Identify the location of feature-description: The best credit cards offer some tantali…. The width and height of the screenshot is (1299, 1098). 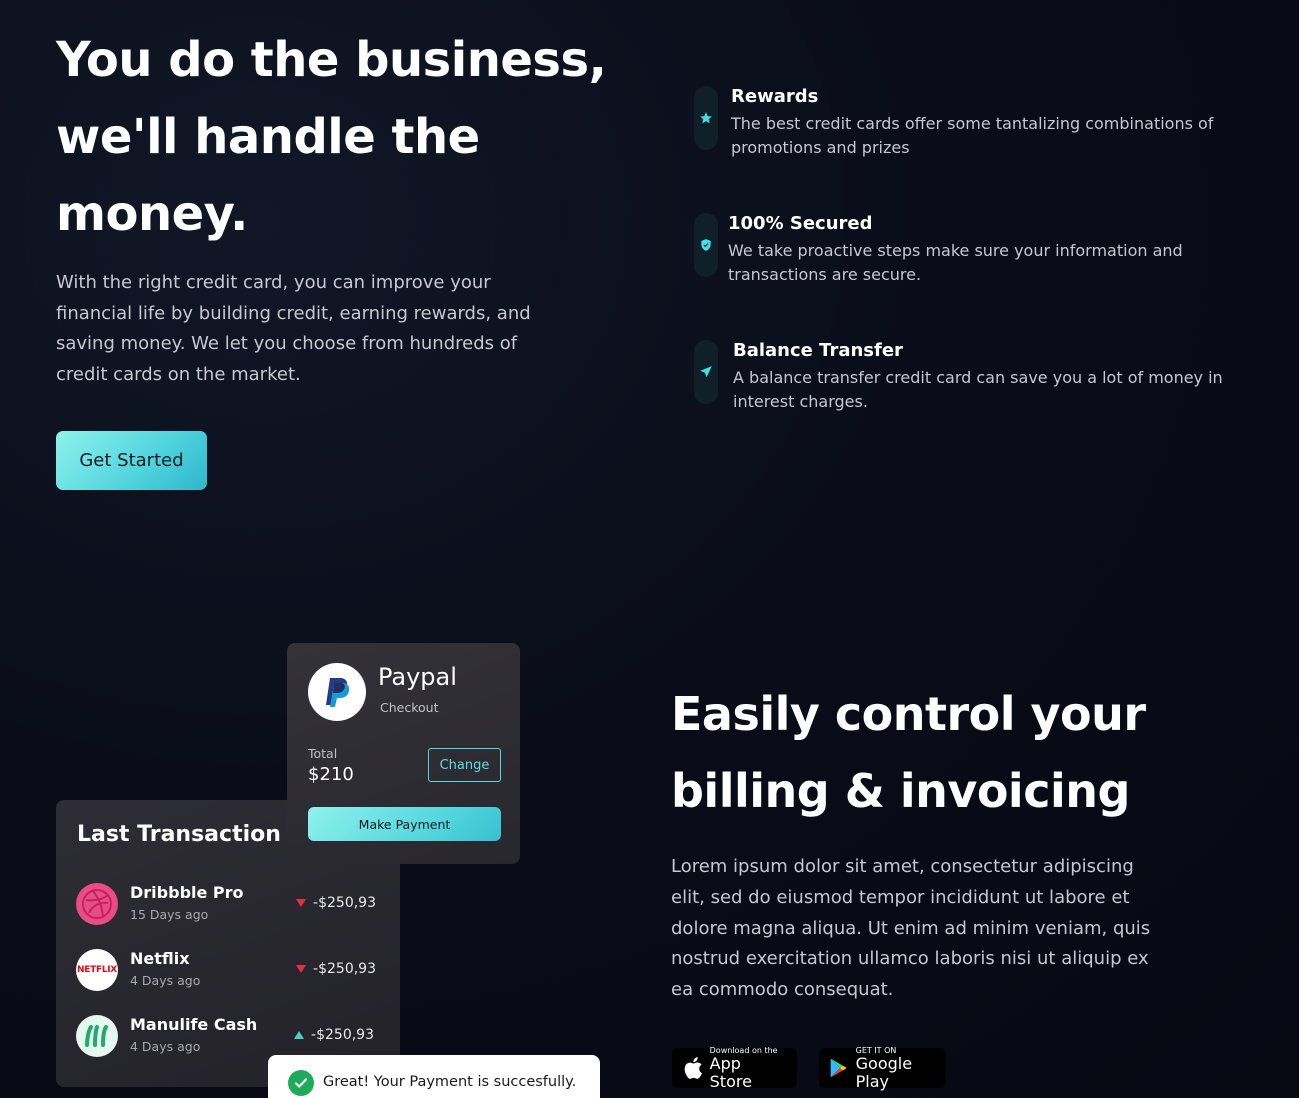
(972, 135).